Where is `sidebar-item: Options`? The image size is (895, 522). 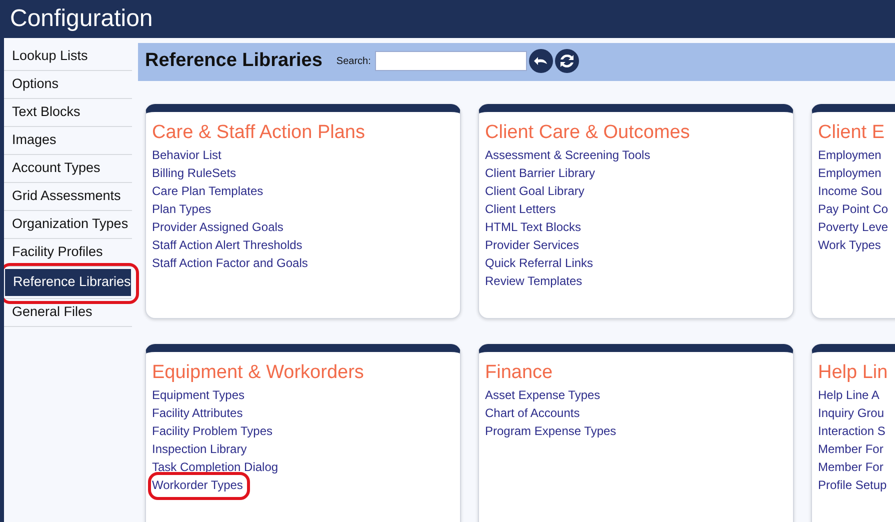 sidebar-item: Options is located at coordinates (68, 84).